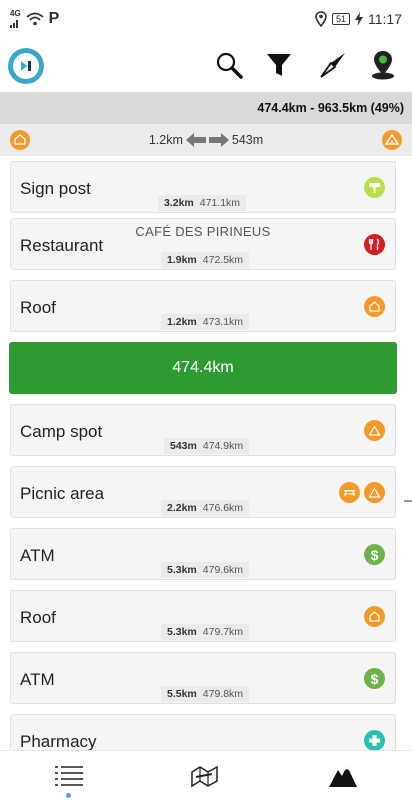  What do you see at coordinates (383, 65) in the screenshot?
I see `map-pin-icon` at bounding box center [383, 65].